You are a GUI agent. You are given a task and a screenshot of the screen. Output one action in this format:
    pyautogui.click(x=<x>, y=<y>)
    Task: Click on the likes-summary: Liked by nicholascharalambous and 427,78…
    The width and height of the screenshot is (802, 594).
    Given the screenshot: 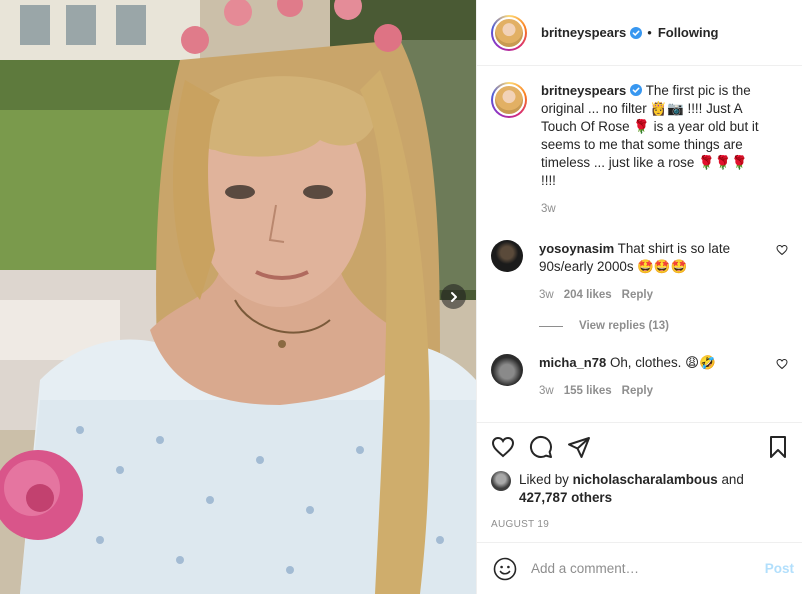 What is the action you would take?
    pyautogui.click(x=639, y=489)
    